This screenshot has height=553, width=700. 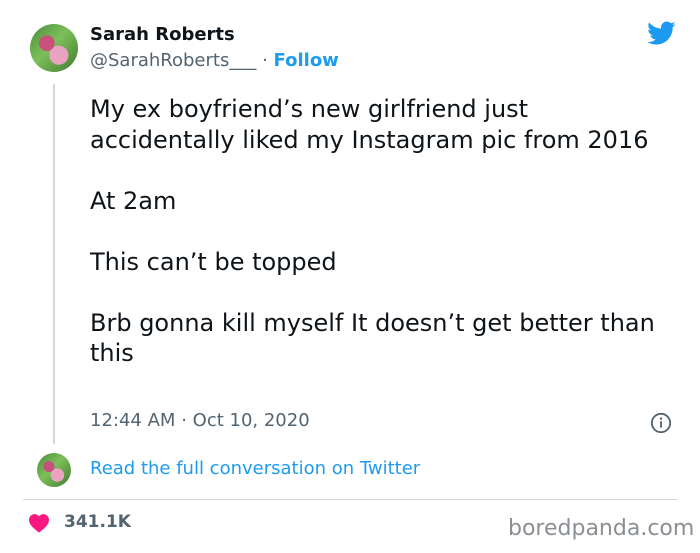 What do you see at coordinates (350, 499) in the screenshot?
I see `divider` at bounding box center [350, 499].